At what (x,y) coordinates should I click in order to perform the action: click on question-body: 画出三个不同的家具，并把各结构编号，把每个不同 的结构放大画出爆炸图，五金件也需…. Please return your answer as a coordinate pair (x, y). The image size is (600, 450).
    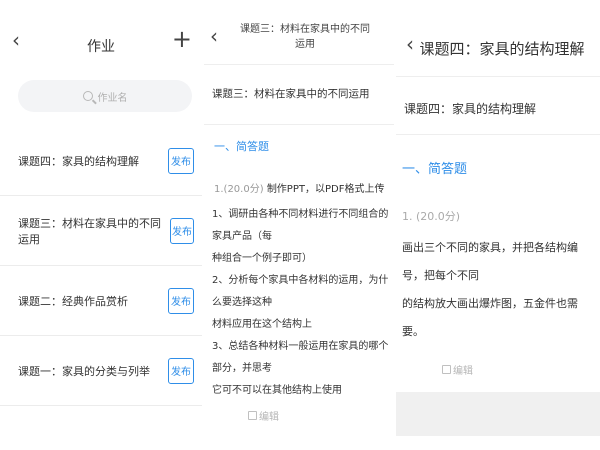
    Looking at the image, I should click on (490, 289).